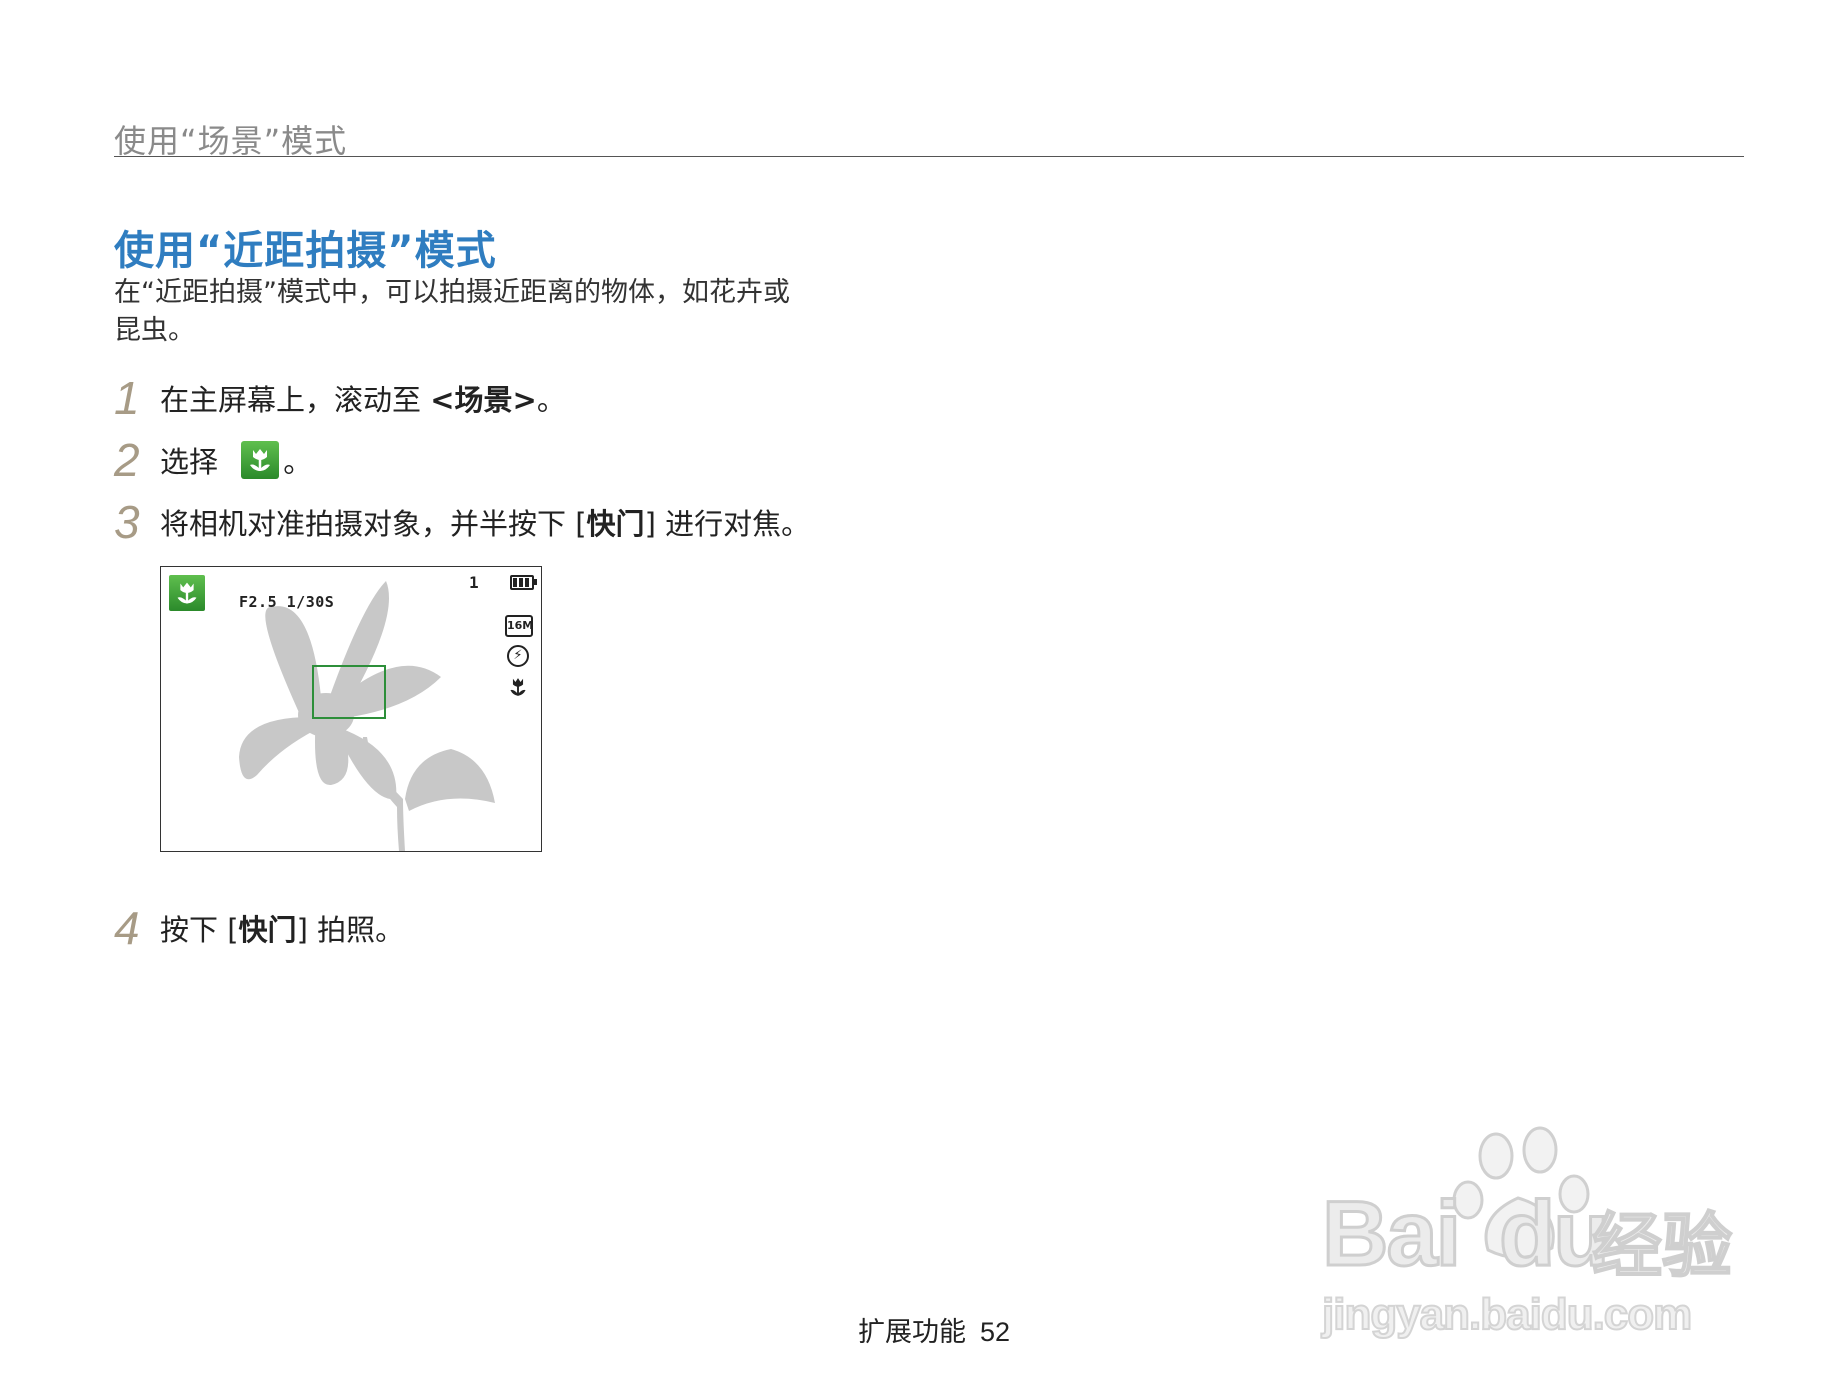 The image size is (1848, 1395). Describe the element at coordinates (727, 524) in the screenshot. I see `step-text-after: ] 进行对焦。` at that location.